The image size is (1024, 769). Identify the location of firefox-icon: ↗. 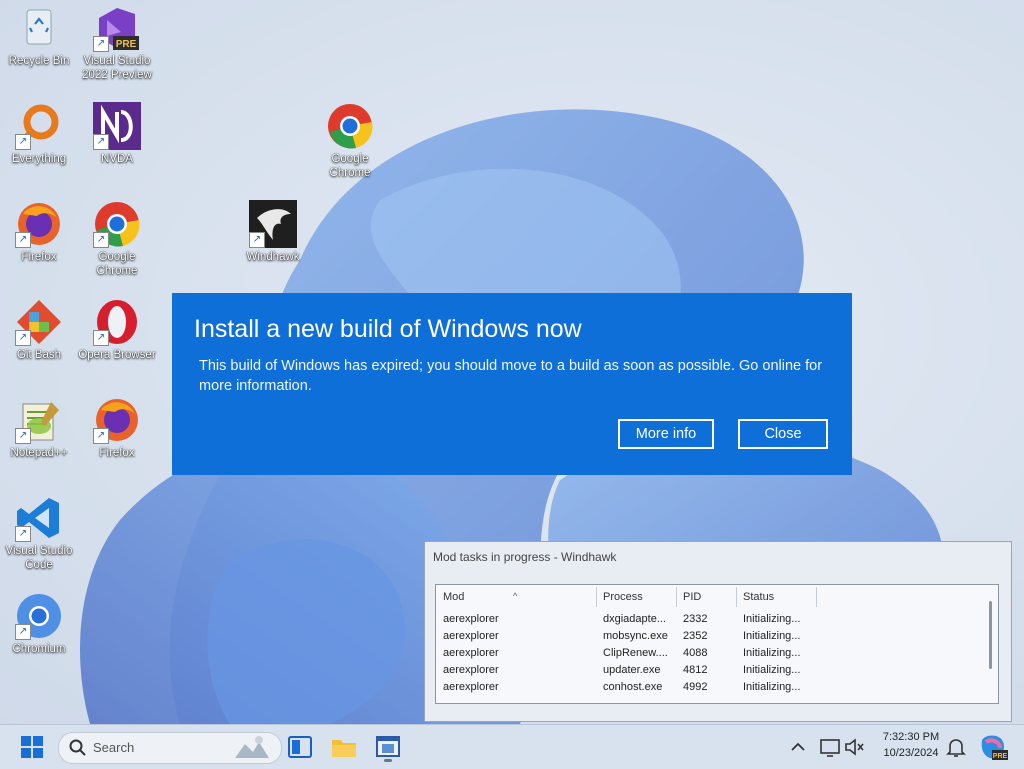
(39, 224).